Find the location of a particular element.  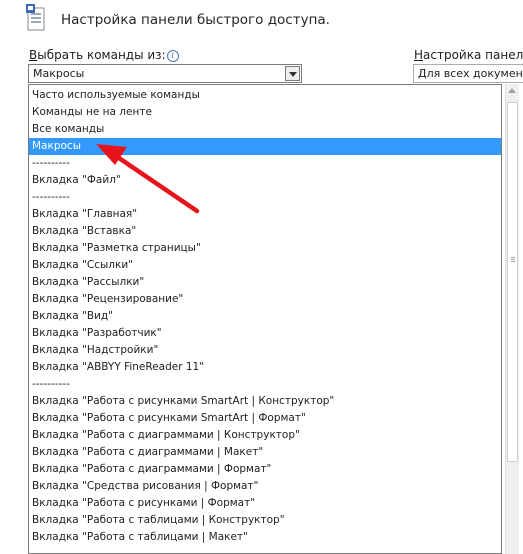

dialog-section-title: Настройка панели быстрого доступа. is located at coordinates (195, 20).